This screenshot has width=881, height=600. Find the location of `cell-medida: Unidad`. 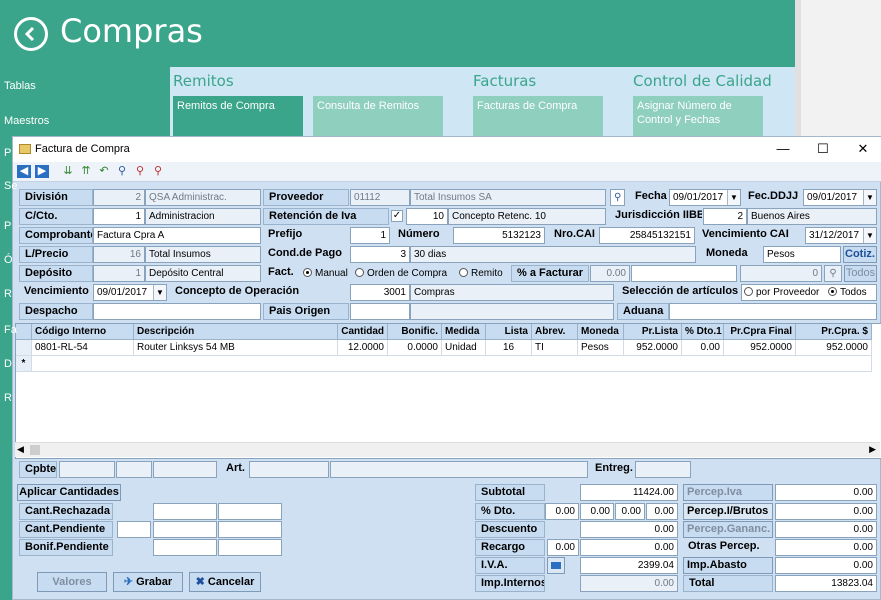

cell-medida: Unidad is located at coordinates (464, 348).